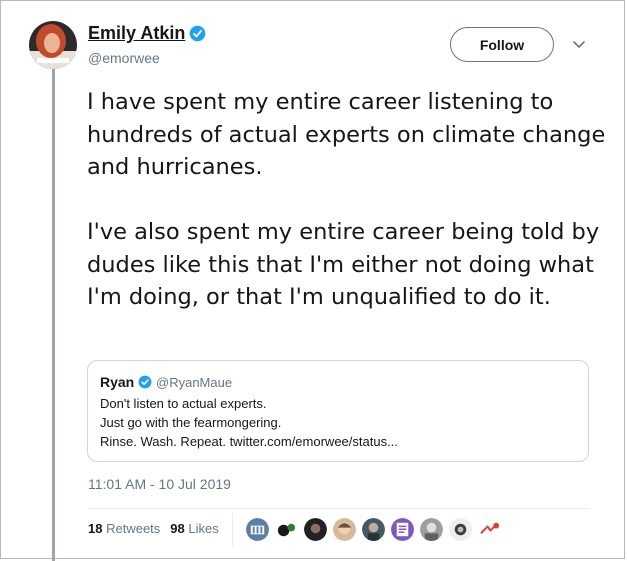 This screenshot has width=627, height=561. What do you see at coordinates (124, 58) in the screenshot?
I see `author-handle: @emorwee` at bounding box center [124, 58].